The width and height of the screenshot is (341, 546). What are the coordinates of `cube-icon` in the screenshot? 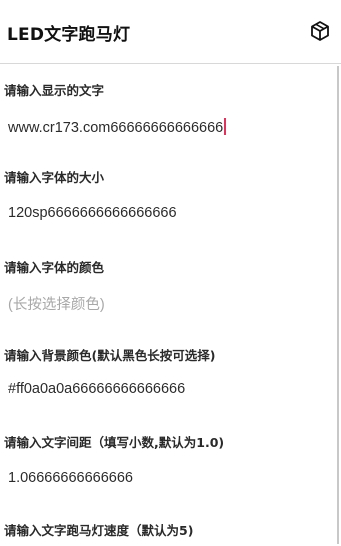 It's located at (320, 31).